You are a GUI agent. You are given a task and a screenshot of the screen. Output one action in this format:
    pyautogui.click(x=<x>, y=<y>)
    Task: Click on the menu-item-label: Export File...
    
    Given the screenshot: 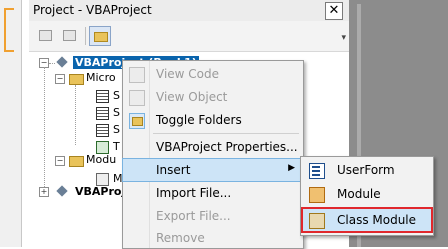 What is the action you would take?
    pyautogui.click(x=193, y=216)
    